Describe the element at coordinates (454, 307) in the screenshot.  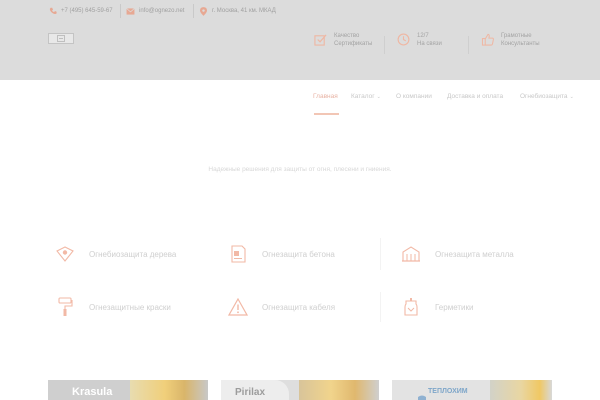
I see `category-label: Герметики` at that location.